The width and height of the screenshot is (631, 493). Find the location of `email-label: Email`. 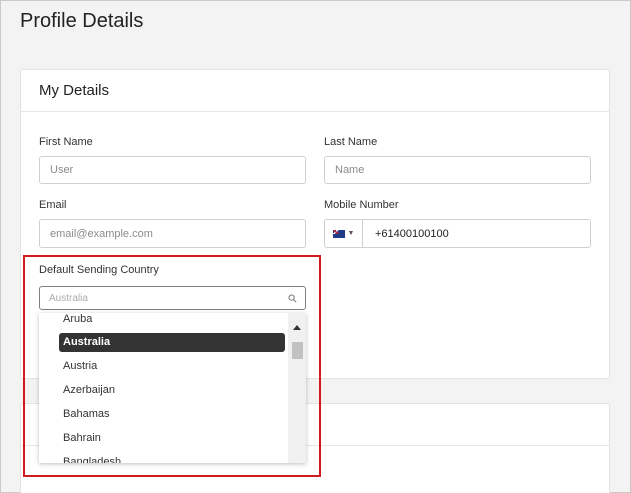

email-label: Email is located at coordinates (53, 205).